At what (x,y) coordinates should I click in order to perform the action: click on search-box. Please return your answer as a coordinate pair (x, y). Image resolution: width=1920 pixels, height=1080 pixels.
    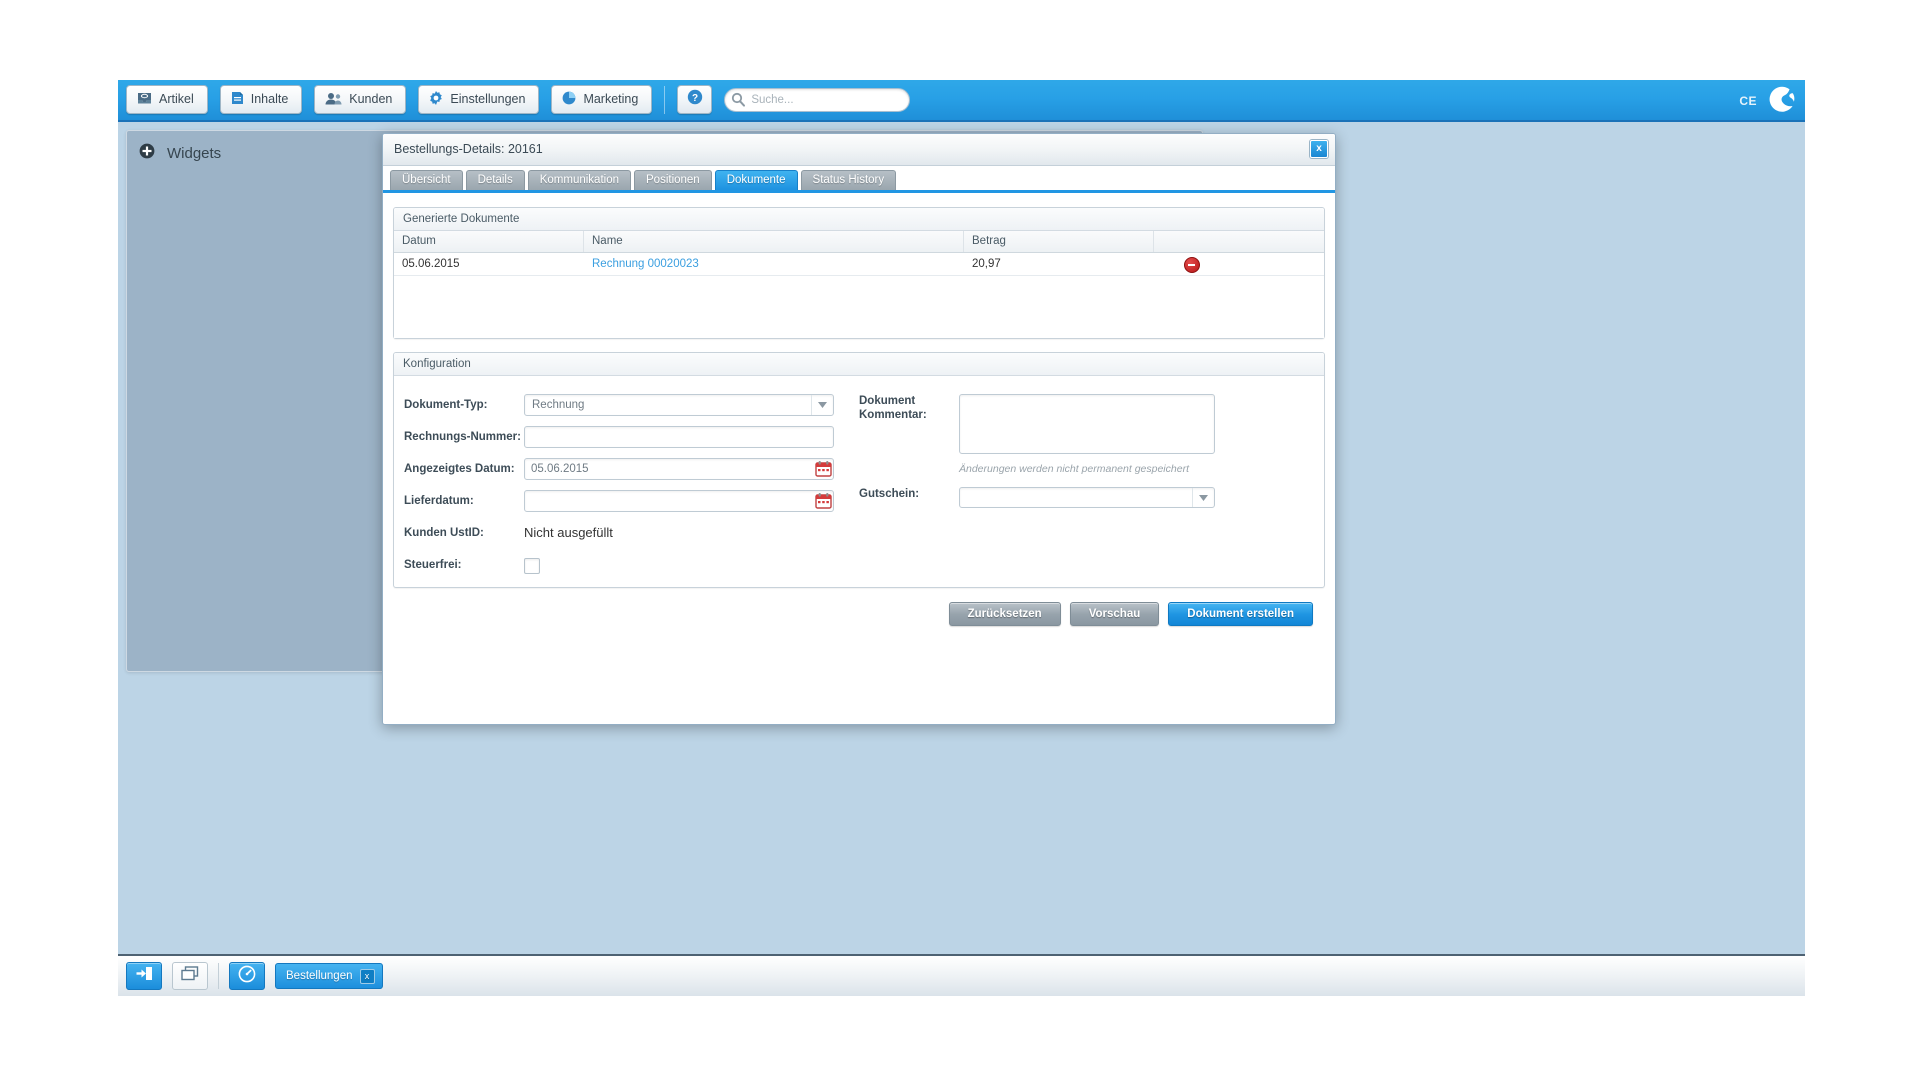
    Looking at the image, I should click on (817, 100).